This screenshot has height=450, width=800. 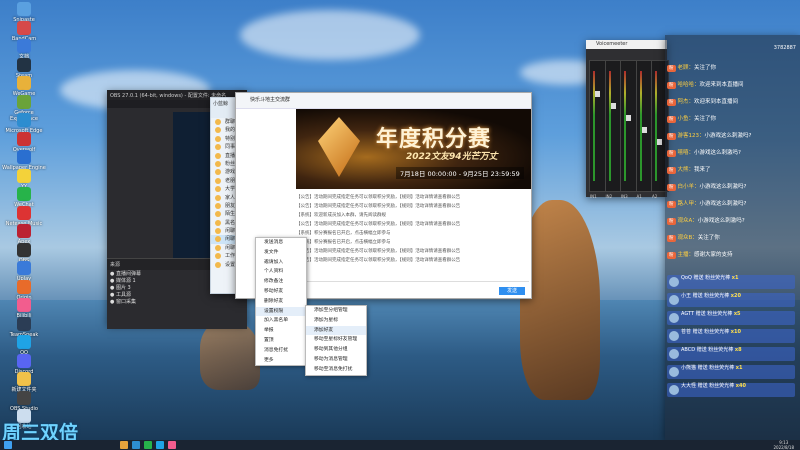 What do you see at coordinates (336, 370) in the screenshot?
I see `context-submenu-item: 移动至消息免打扰` at bounding box center [336, 370].